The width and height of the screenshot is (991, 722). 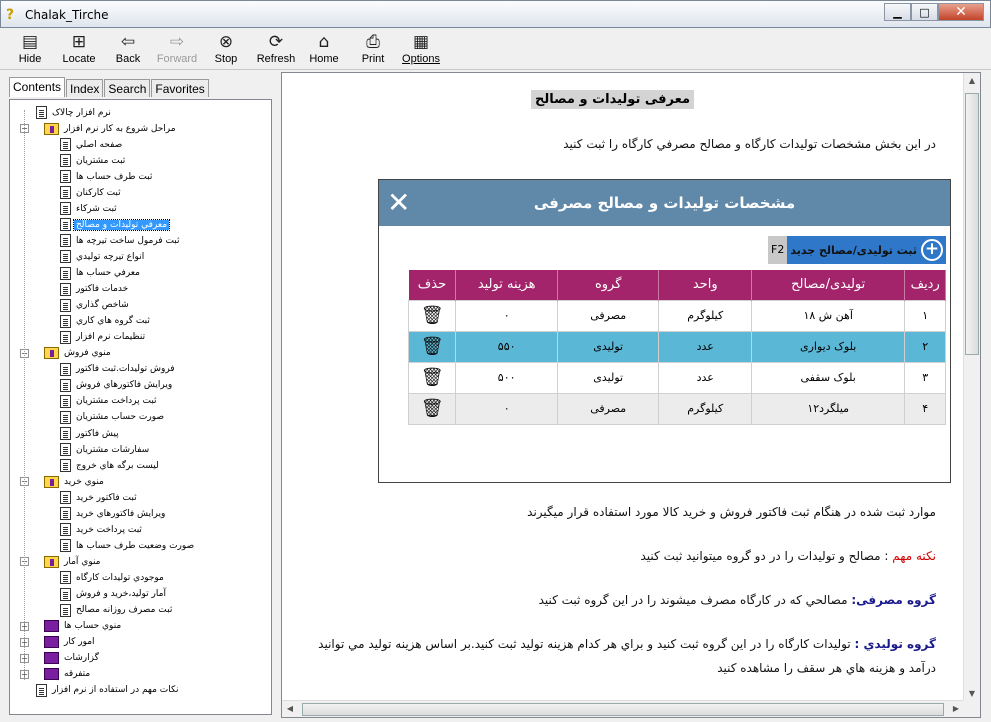 I want to click on tree-item: صفحه اصلي, so click(x=92, y=144).